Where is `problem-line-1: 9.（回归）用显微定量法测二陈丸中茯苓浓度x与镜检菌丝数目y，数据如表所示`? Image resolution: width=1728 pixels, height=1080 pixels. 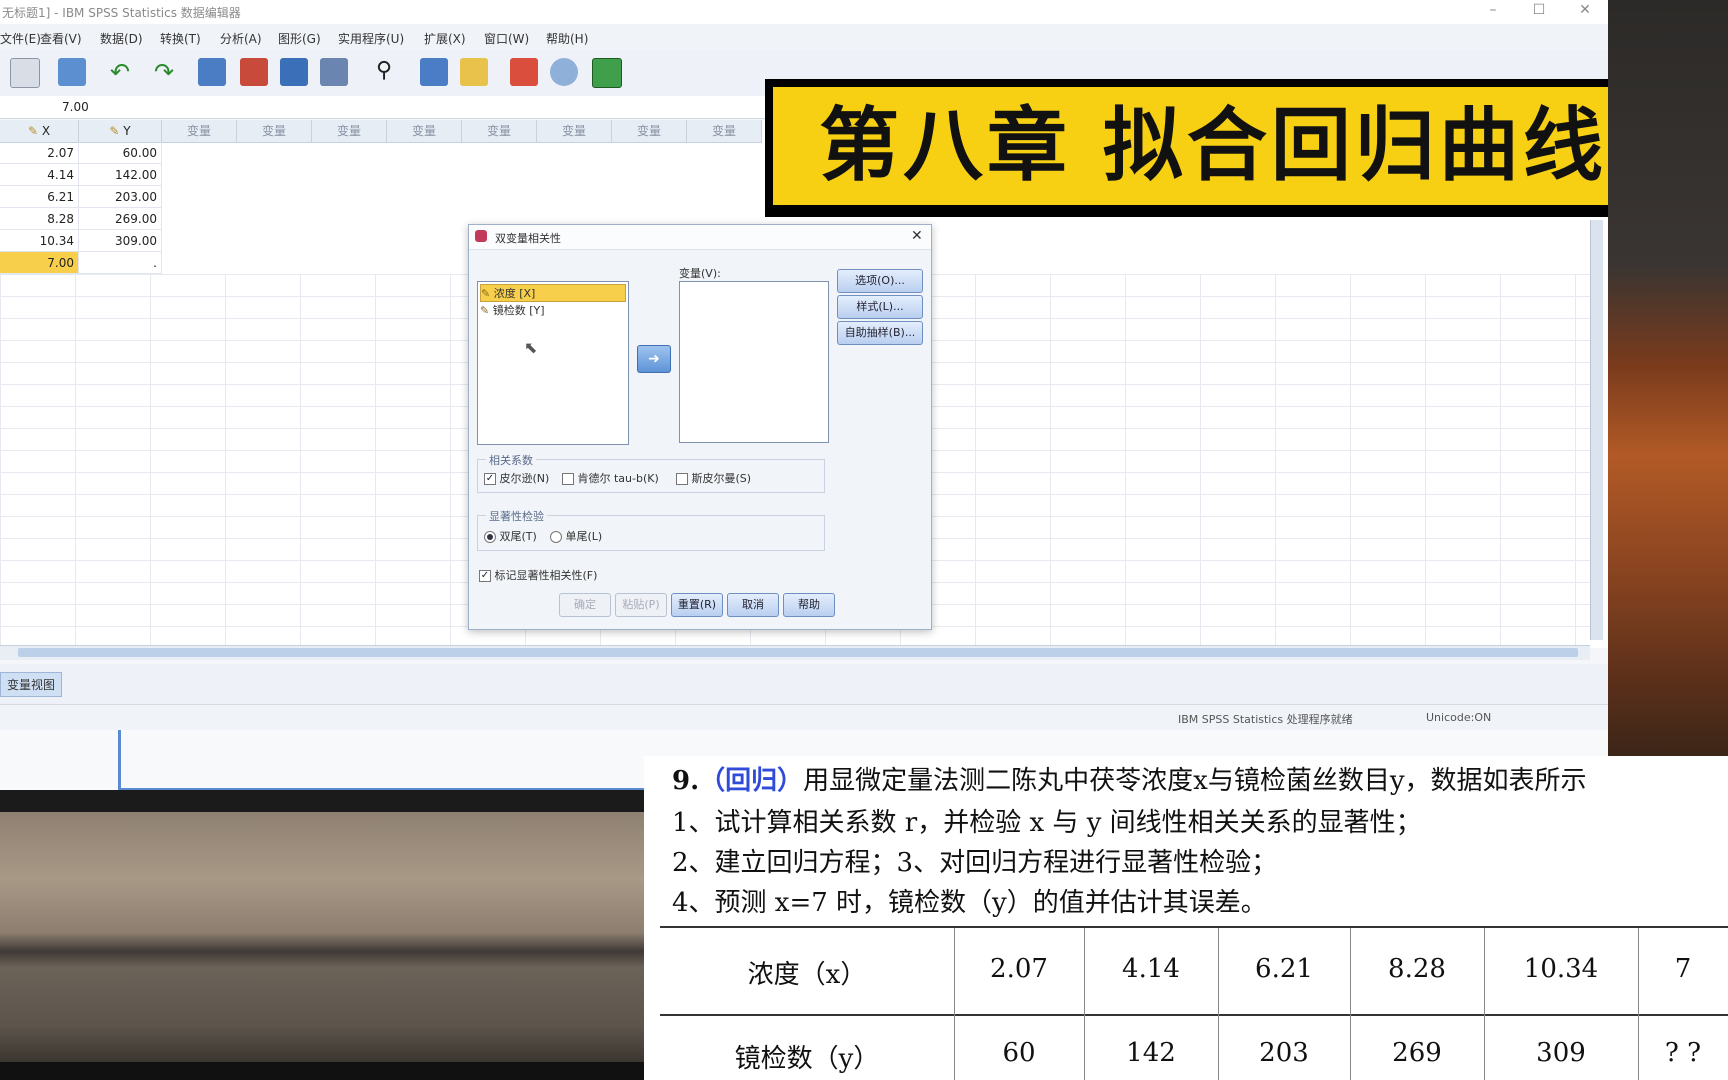 problem-line-1: 9.（回归）用显微定量法测二陈丸中茯苓浓度x与镜检菌丝数目y，数据如表所示 is located at coordinates (1129, 778).